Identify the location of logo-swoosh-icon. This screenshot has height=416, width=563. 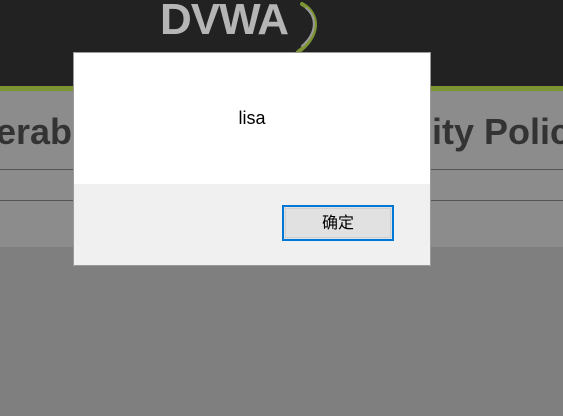
(306, 28).